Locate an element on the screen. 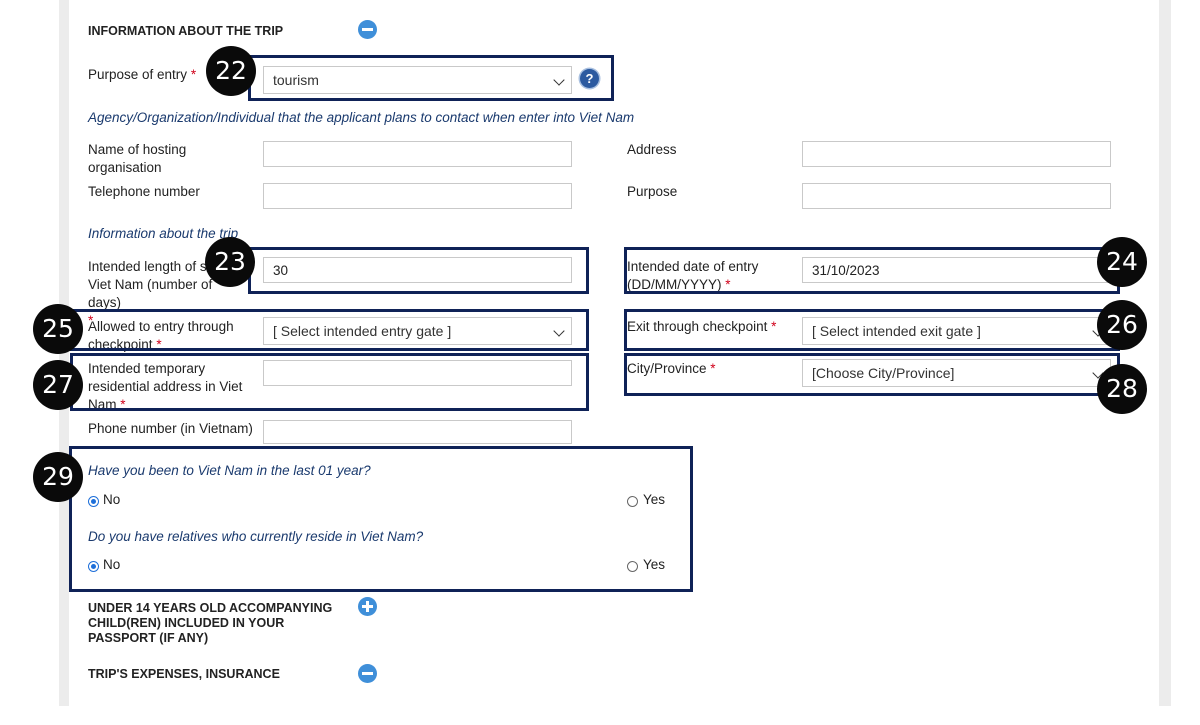 The height and width of the screenshot is (725, 1200). agency-purpose-input is located at coordinates (956, 196).